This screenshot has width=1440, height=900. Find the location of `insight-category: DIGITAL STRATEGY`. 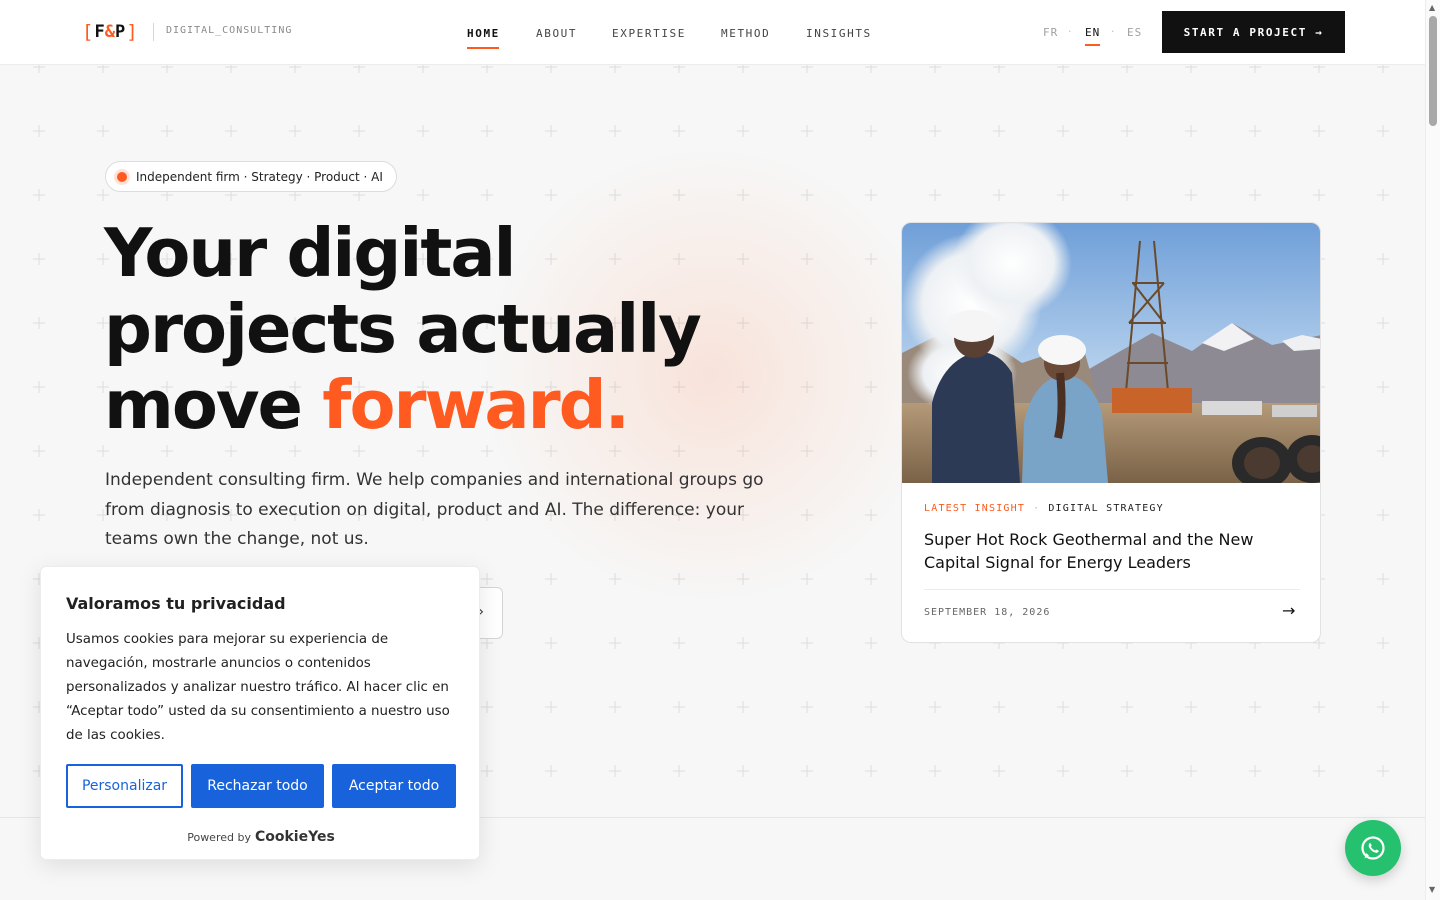

insight-category: DIGITAL STRATEGY is located at coordinates (1106, 508).